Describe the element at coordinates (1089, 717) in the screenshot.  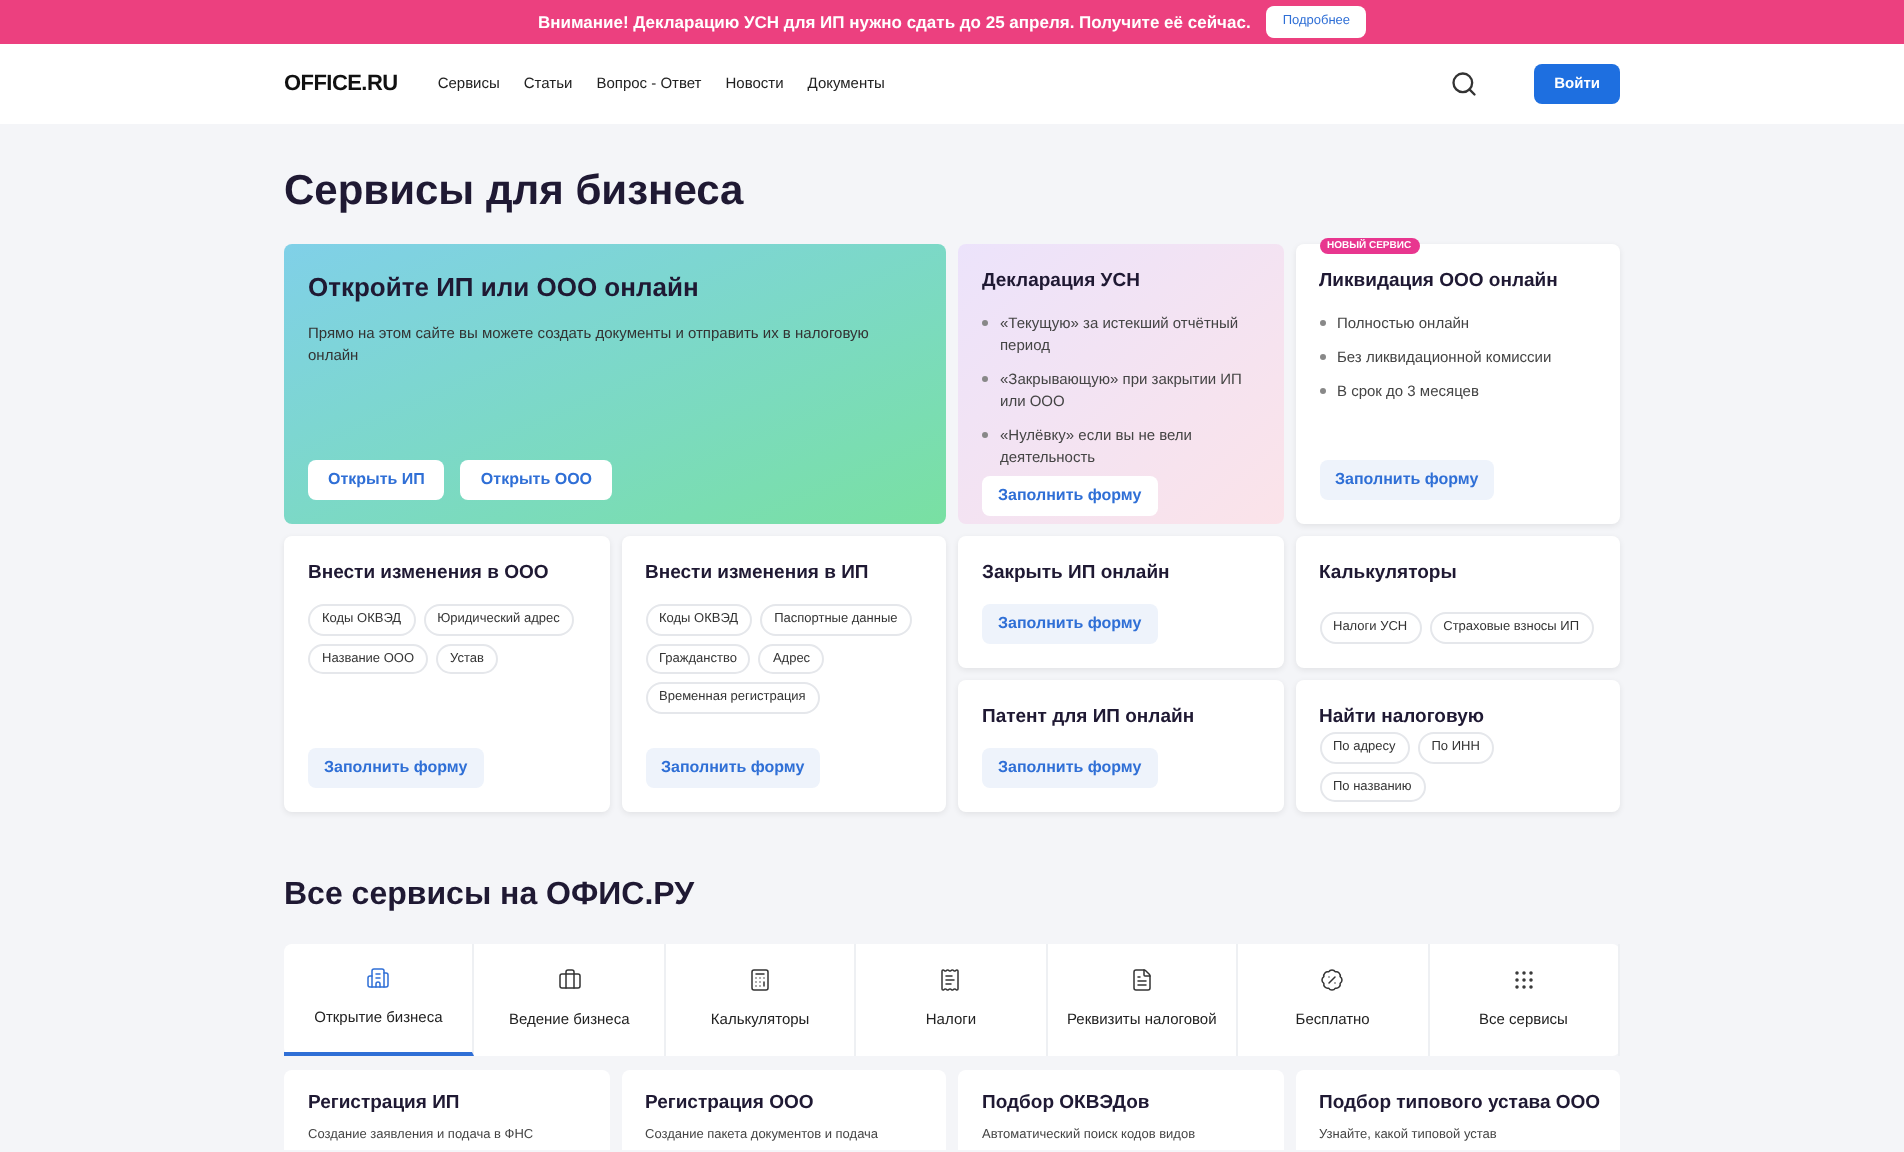
I see `card-title: Патент для ИП онлайн` at that location.